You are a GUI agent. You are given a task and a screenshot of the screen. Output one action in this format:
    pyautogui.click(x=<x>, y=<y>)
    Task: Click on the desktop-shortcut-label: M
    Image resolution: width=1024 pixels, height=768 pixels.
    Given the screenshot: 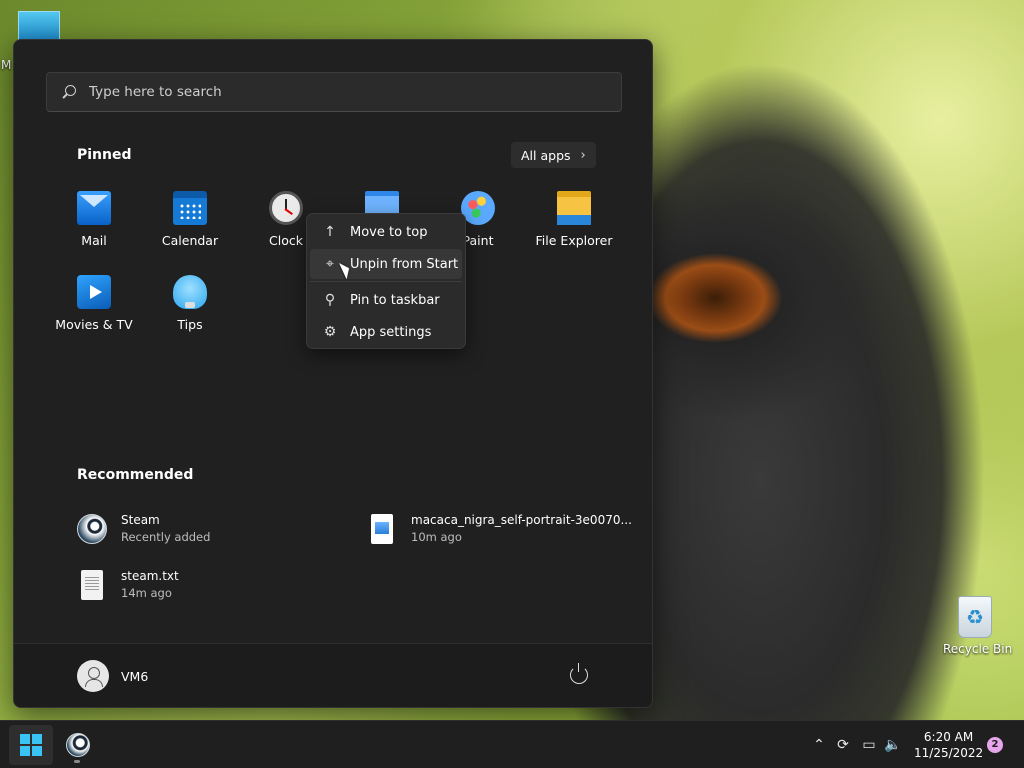 What is the action you would take?
    pyautogui.click(x=6, y=65)
    